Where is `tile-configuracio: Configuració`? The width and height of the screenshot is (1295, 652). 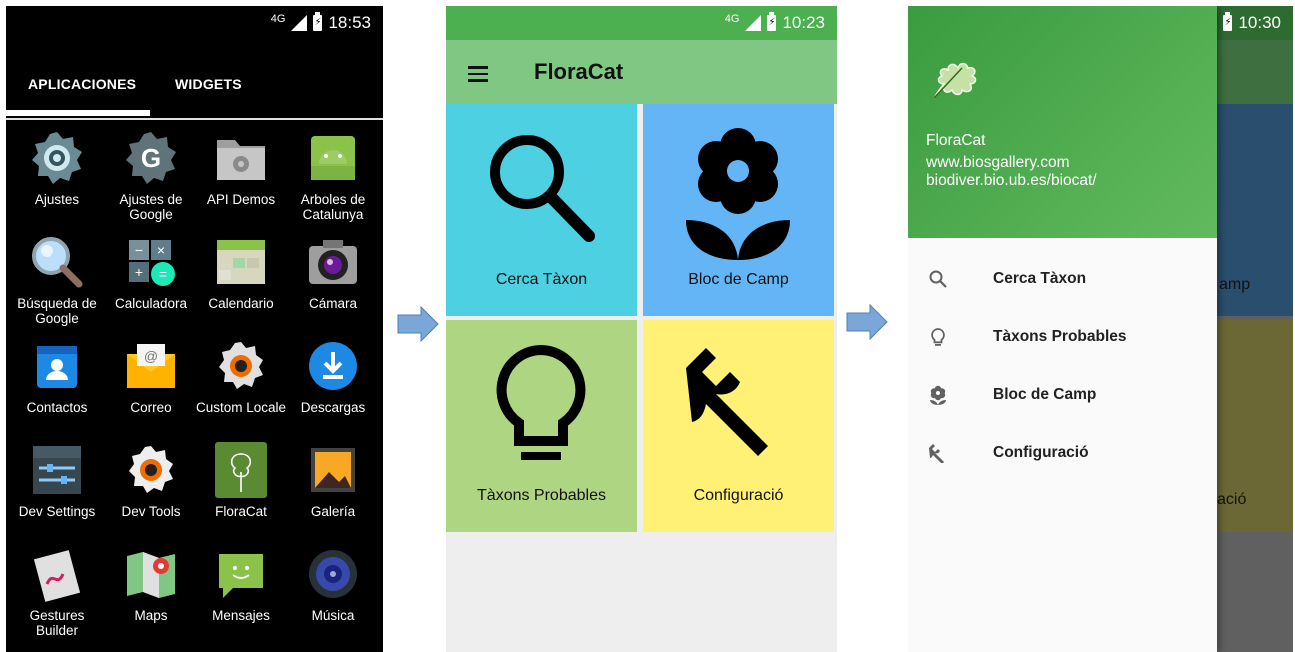 tile-configuracio: Configuració is located at coordinates (738, 426).